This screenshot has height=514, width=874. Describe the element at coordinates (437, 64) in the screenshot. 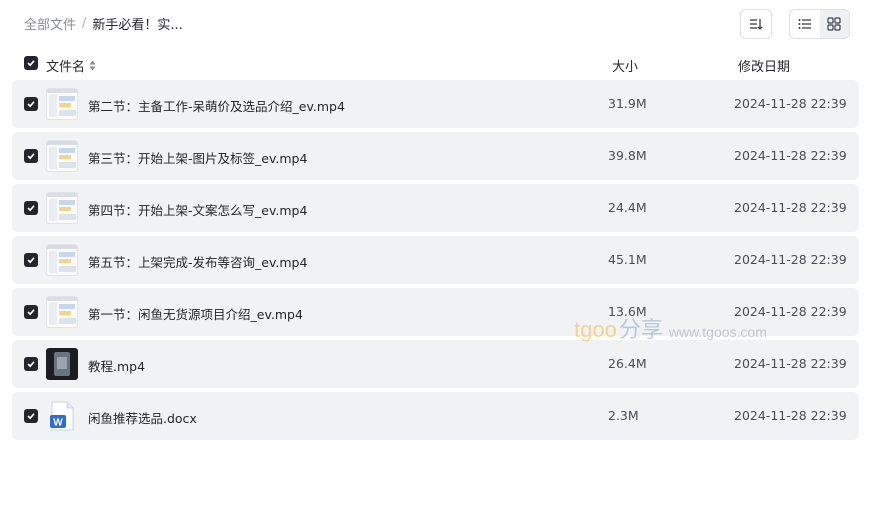

I see `file-list-header: 文件名 大小 修改日期` at that location.